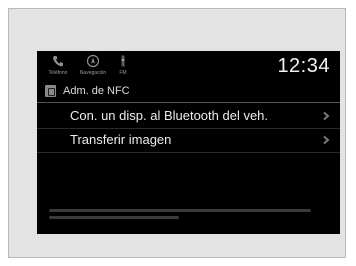 The image size is (356, 266). I want to click on nfc-header: Adm. de NFC, so click(188, 92).